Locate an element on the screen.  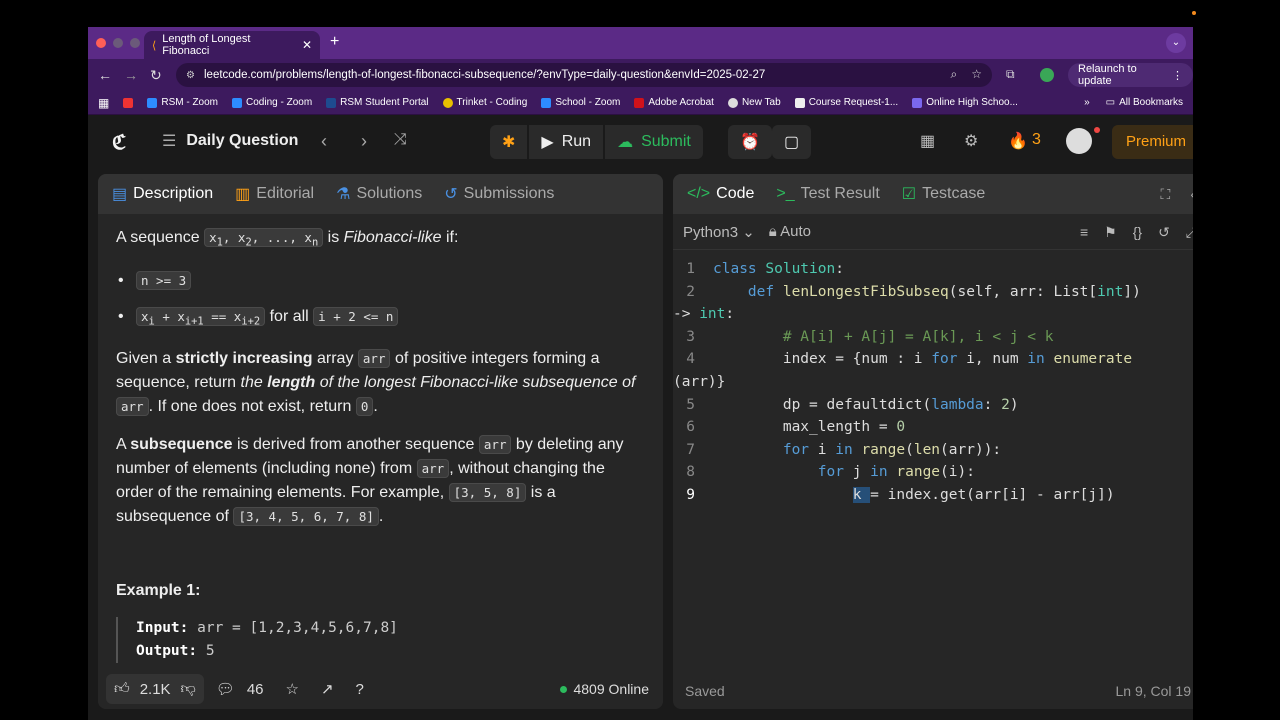
leetcode-logo-icon: ℭ is located at coordinates (123, 142).